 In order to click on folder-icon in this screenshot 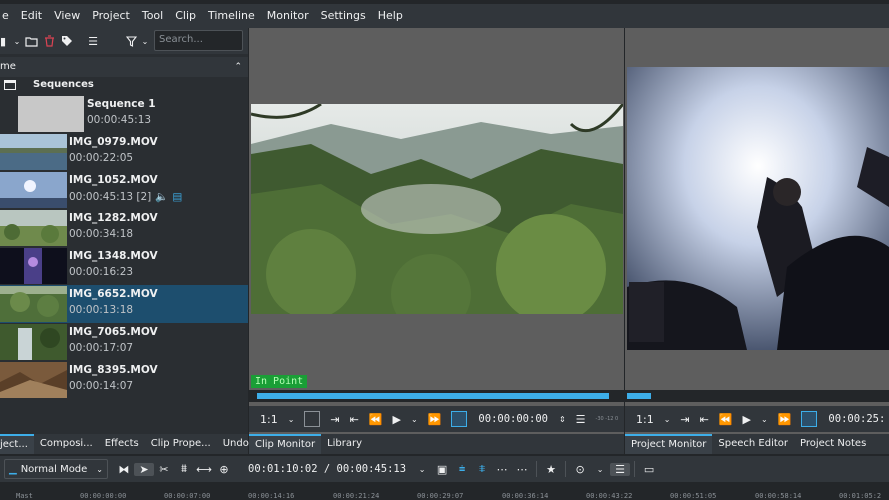, I will do `click(31, 41)`.